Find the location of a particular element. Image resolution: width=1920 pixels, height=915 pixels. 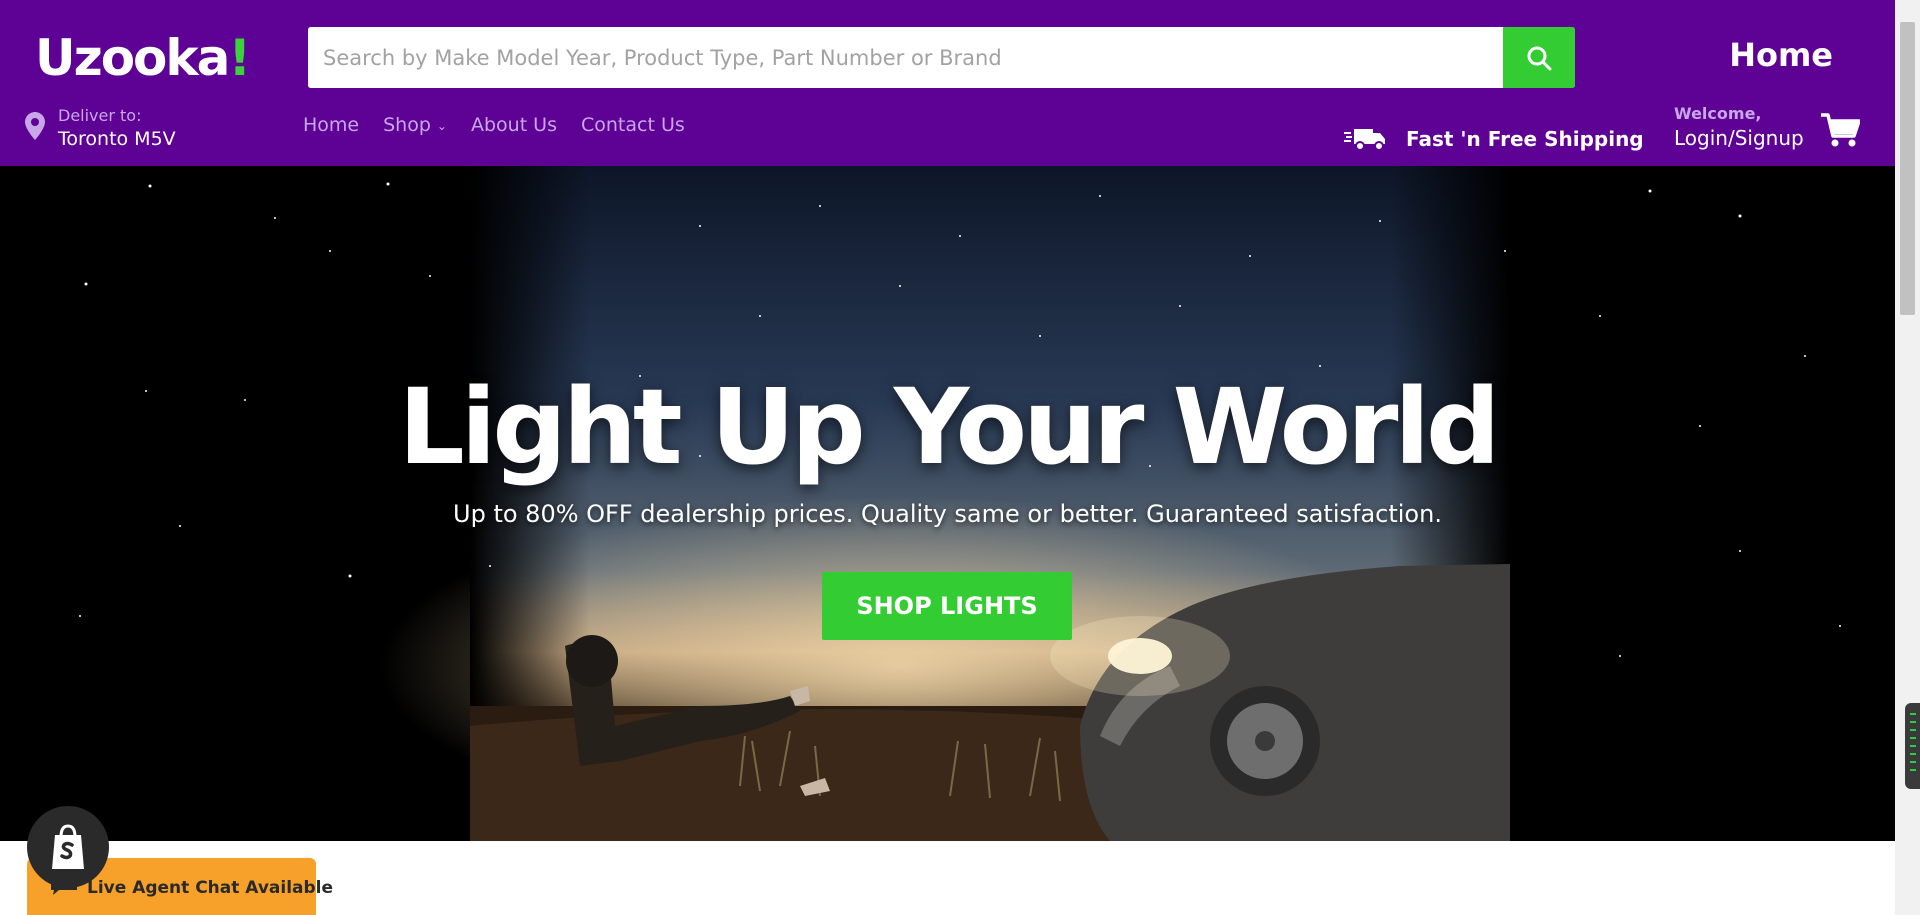

hero-title: Light Up Your World is located at coordinates (949, 427).